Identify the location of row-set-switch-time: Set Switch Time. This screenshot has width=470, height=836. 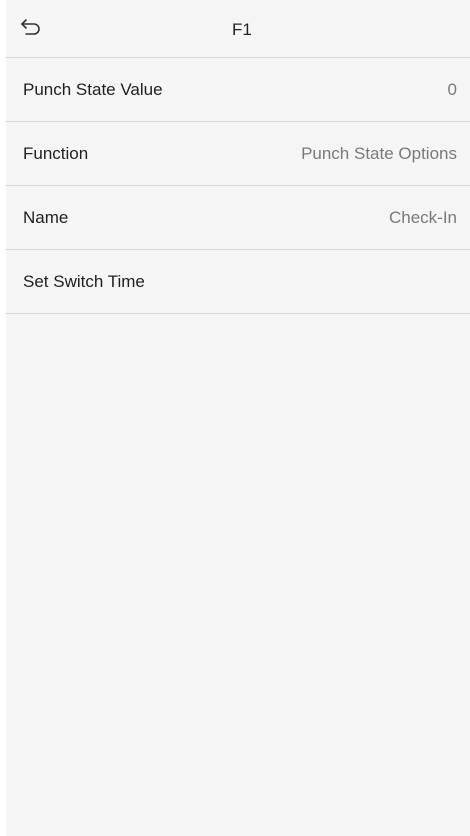
(238, 282).